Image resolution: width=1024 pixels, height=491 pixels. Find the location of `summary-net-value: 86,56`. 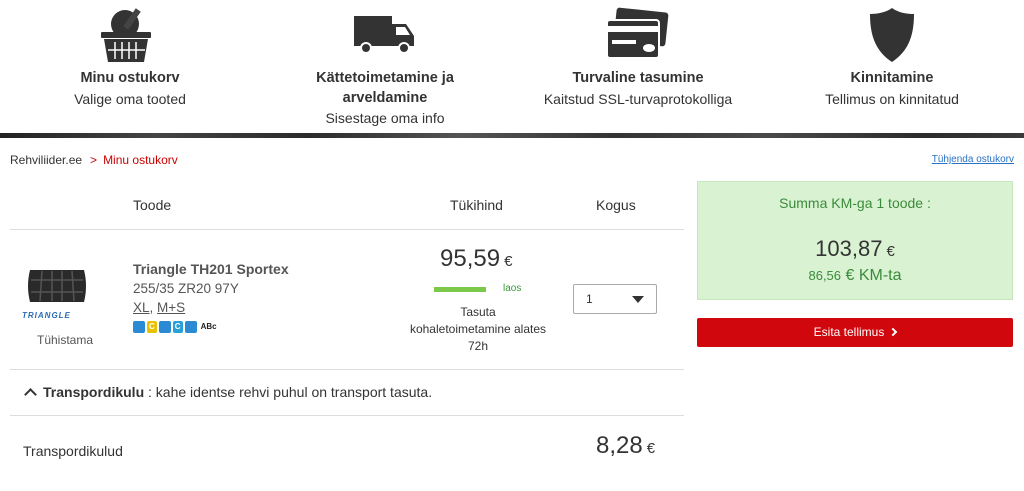

summary-net-value: 86,56 is located at coordinates (825, 275).